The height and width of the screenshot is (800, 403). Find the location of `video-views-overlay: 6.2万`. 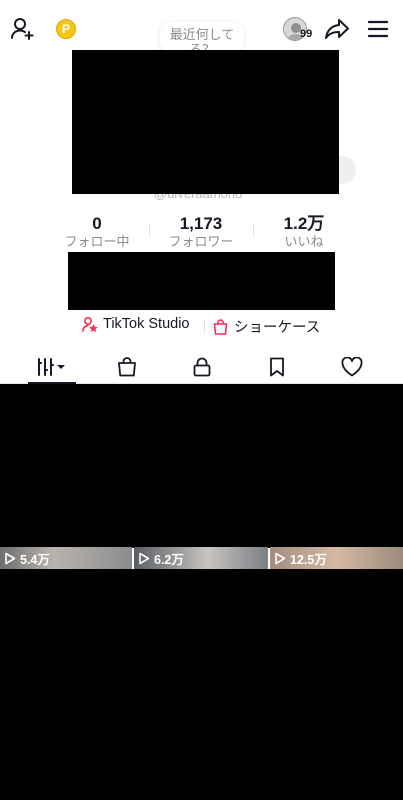

video-views-overlay: 6.2万 is located at coordinates (201, 558).